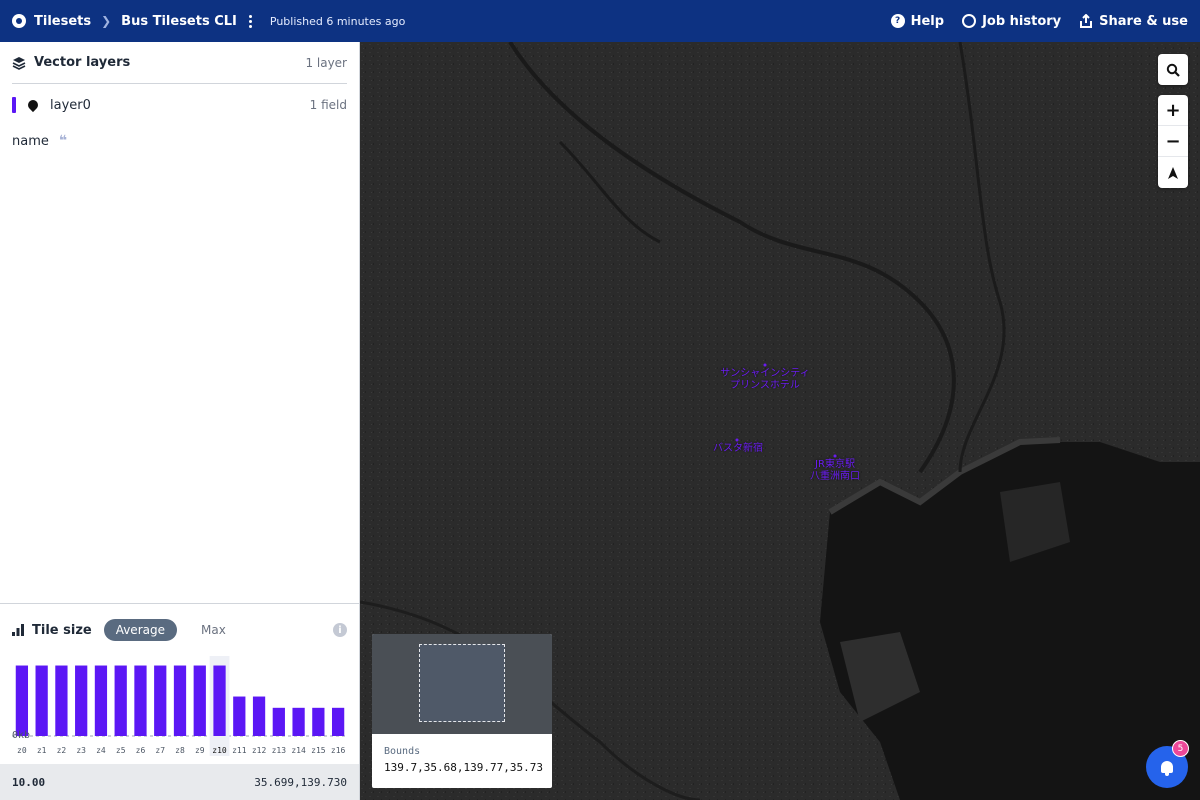  Describe the element at coordinates (765, 373) in the screenshot. I see `map-label-line: サンシャインシティ` at that location.